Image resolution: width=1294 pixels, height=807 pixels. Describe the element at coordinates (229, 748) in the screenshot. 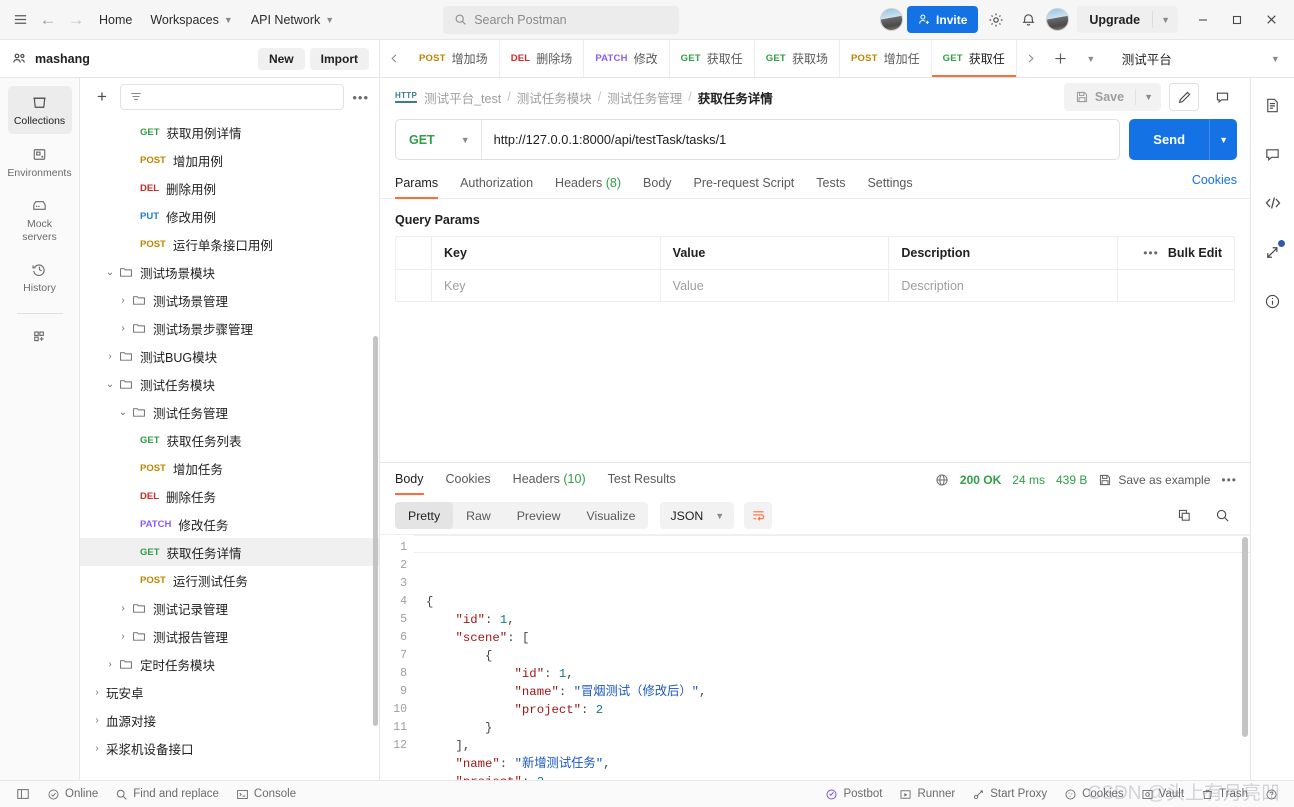

I see `tree-folder-item: › 采浆机设备接口` at that location.